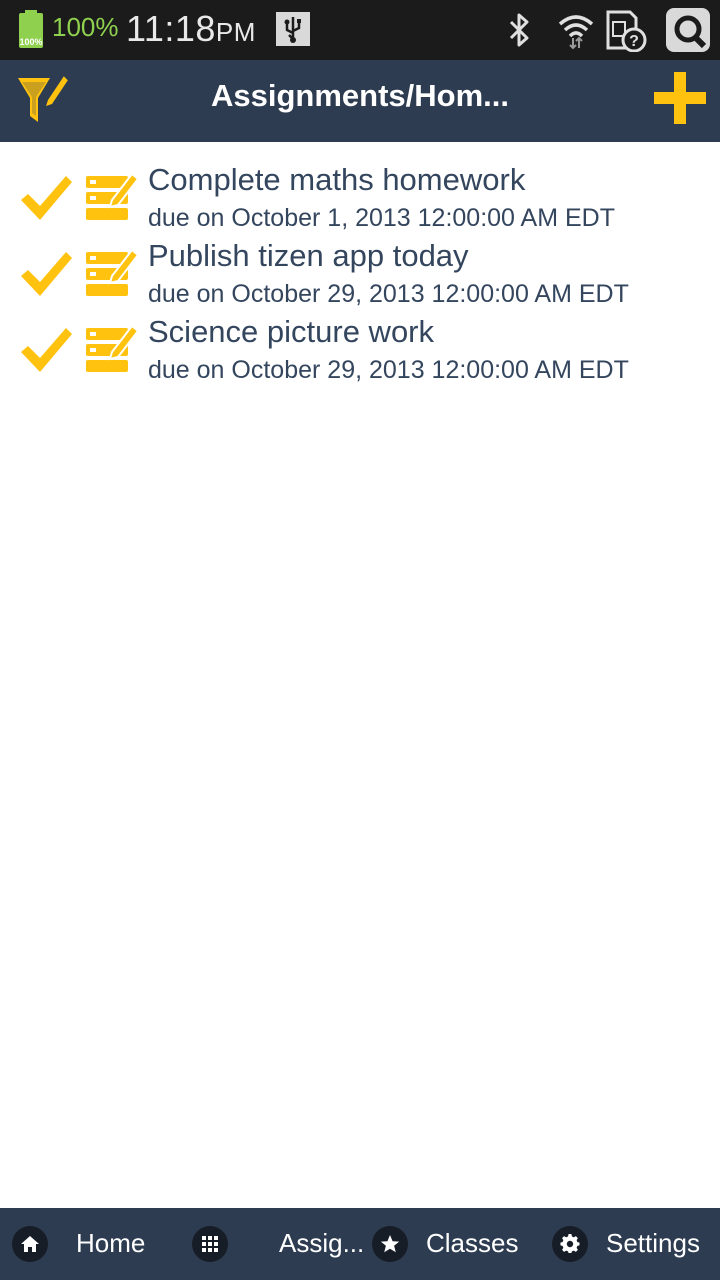  I want to click on bluetooth-icon, so click(519, 30).